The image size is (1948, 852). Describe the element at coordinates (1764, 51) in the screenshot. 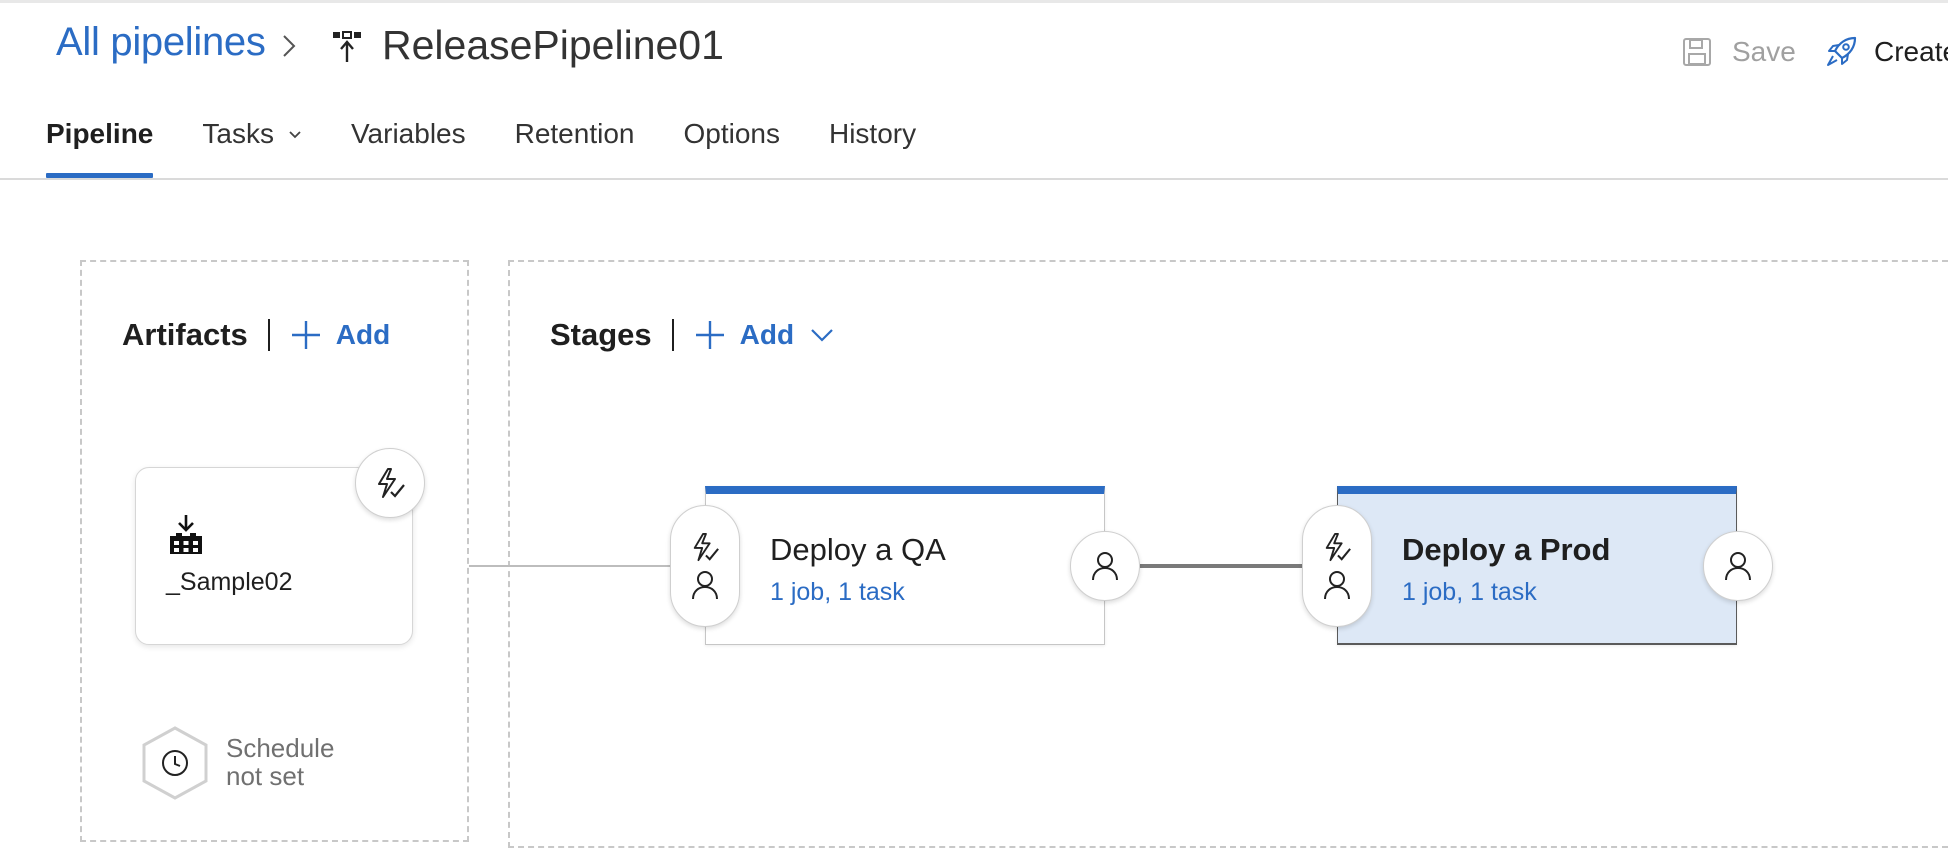

I see `save-label: Save` at that location.